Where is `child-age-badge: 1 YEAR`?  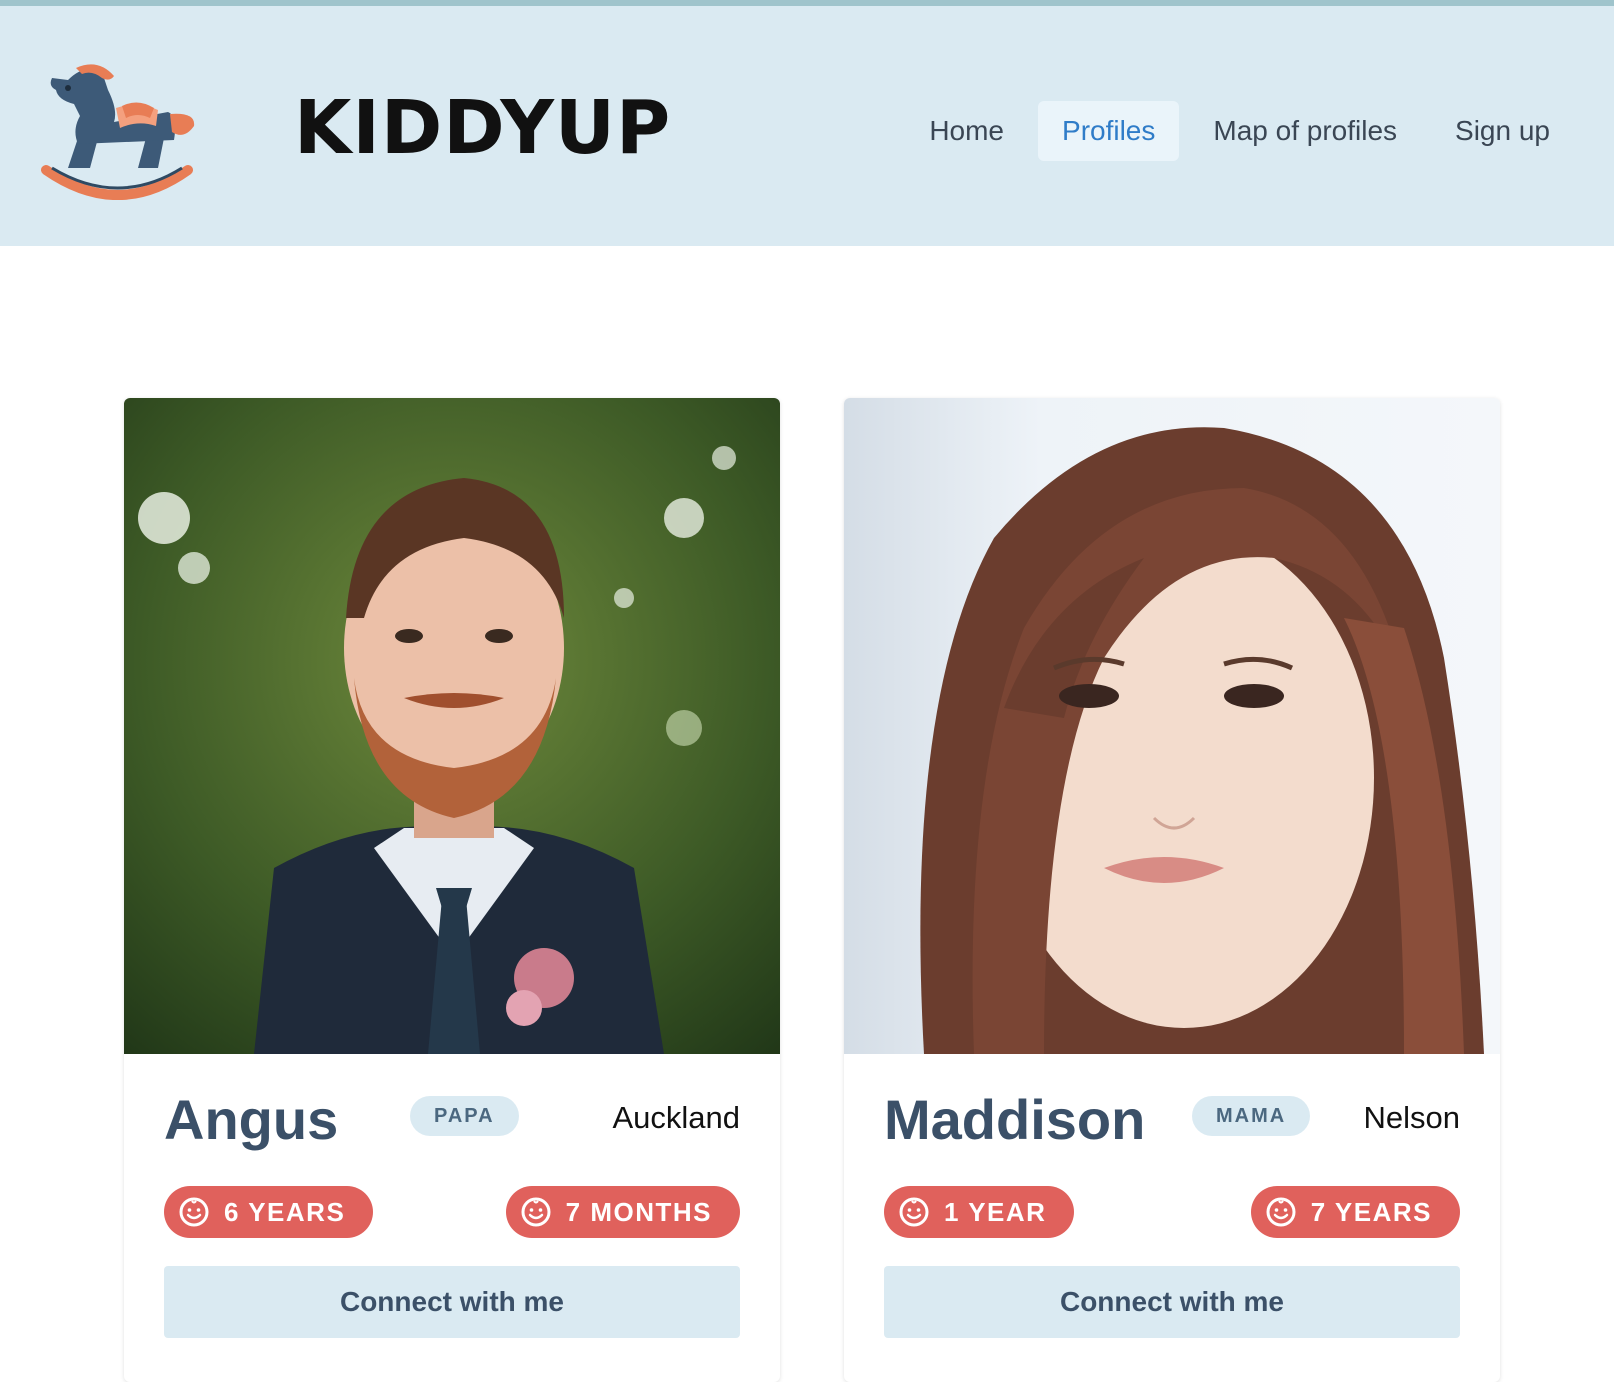
child-age-badge: 1 YEAR is located at coordinates (979, 1212).